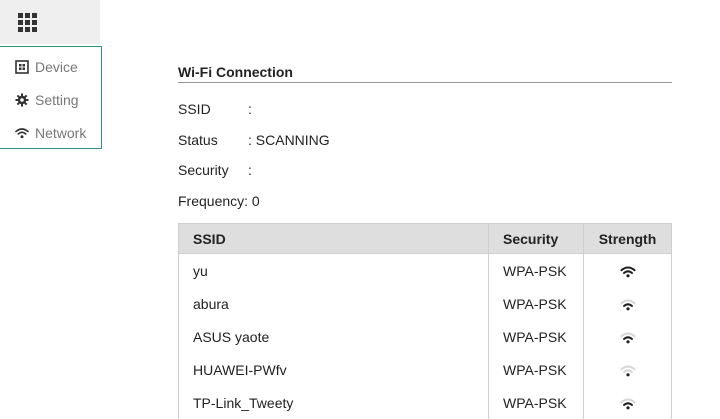 The image size is (720, 419). I want to click on ssid-label: SSID, so click(194, 109).